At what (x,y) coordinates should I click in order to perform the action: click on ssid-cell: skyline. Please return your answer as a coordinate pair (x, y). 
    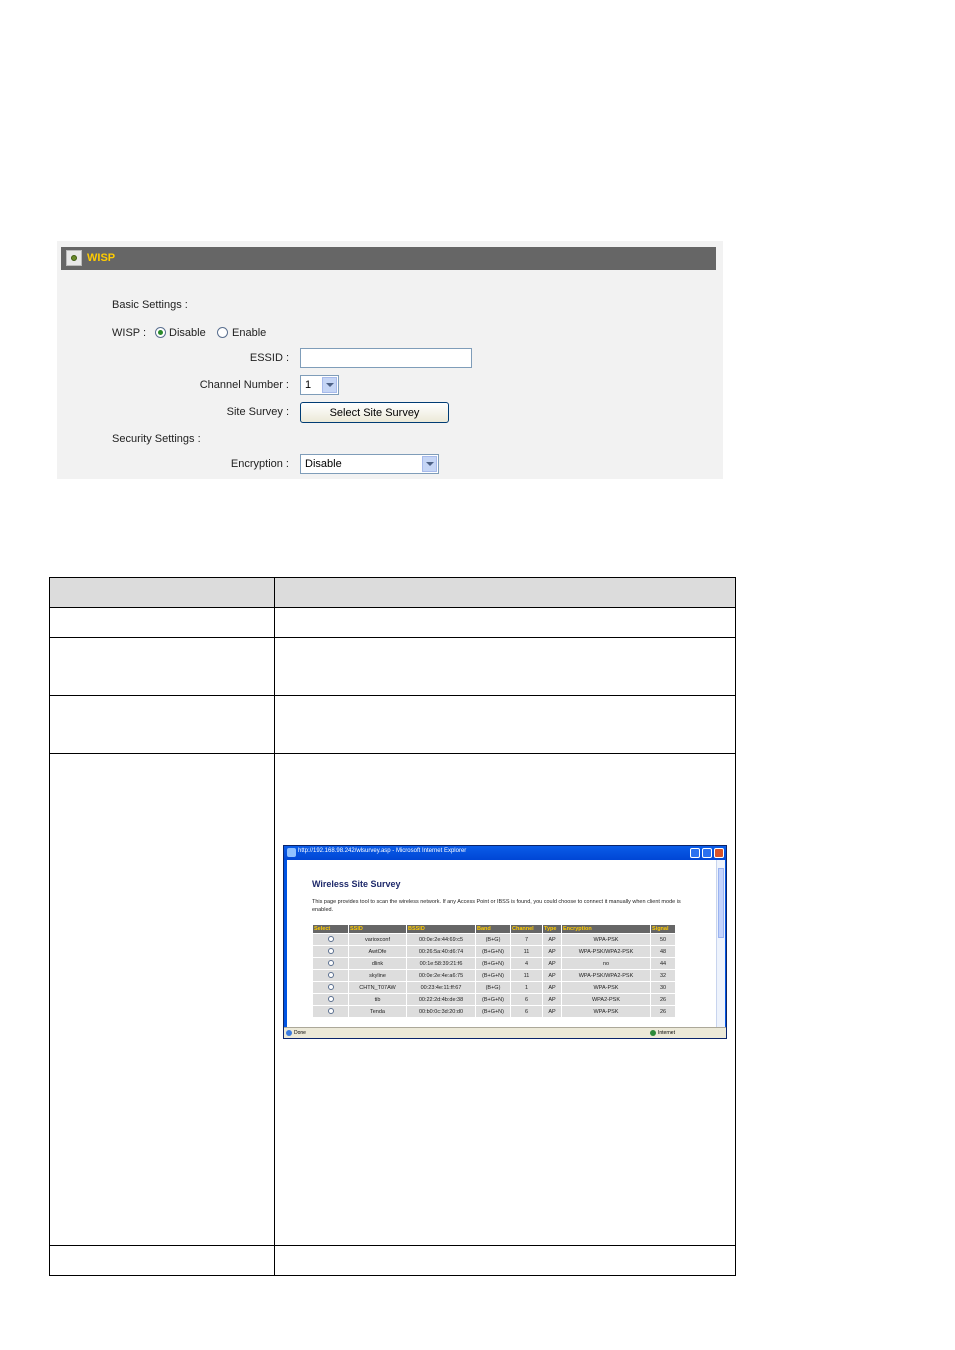
    Looking at the image, I should click on (377, 975).